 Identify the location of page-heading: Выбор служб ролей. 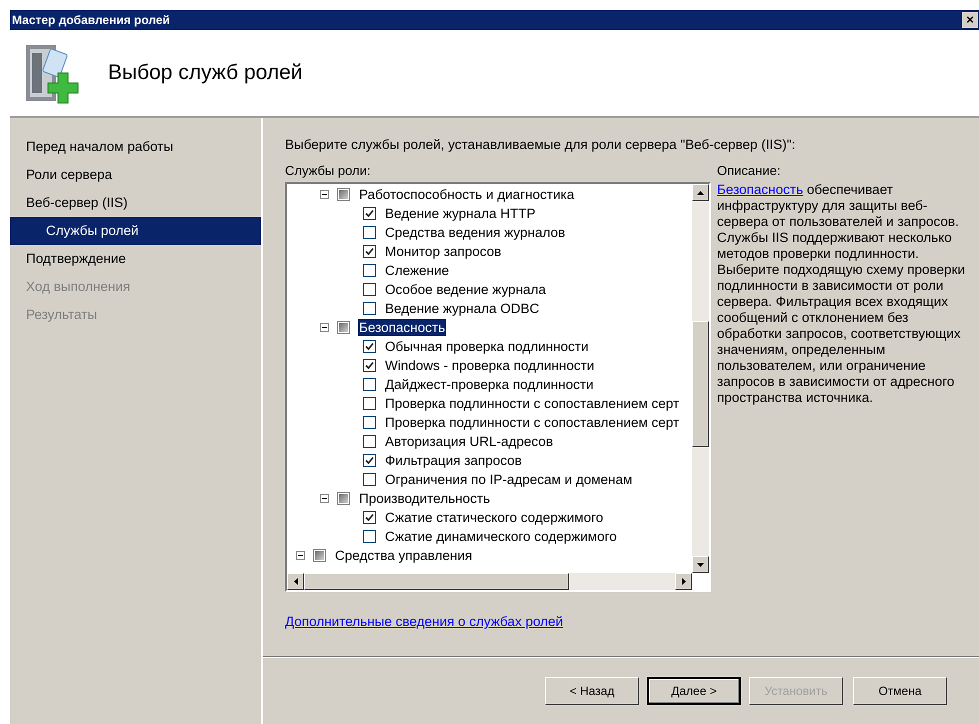
(205, 73).